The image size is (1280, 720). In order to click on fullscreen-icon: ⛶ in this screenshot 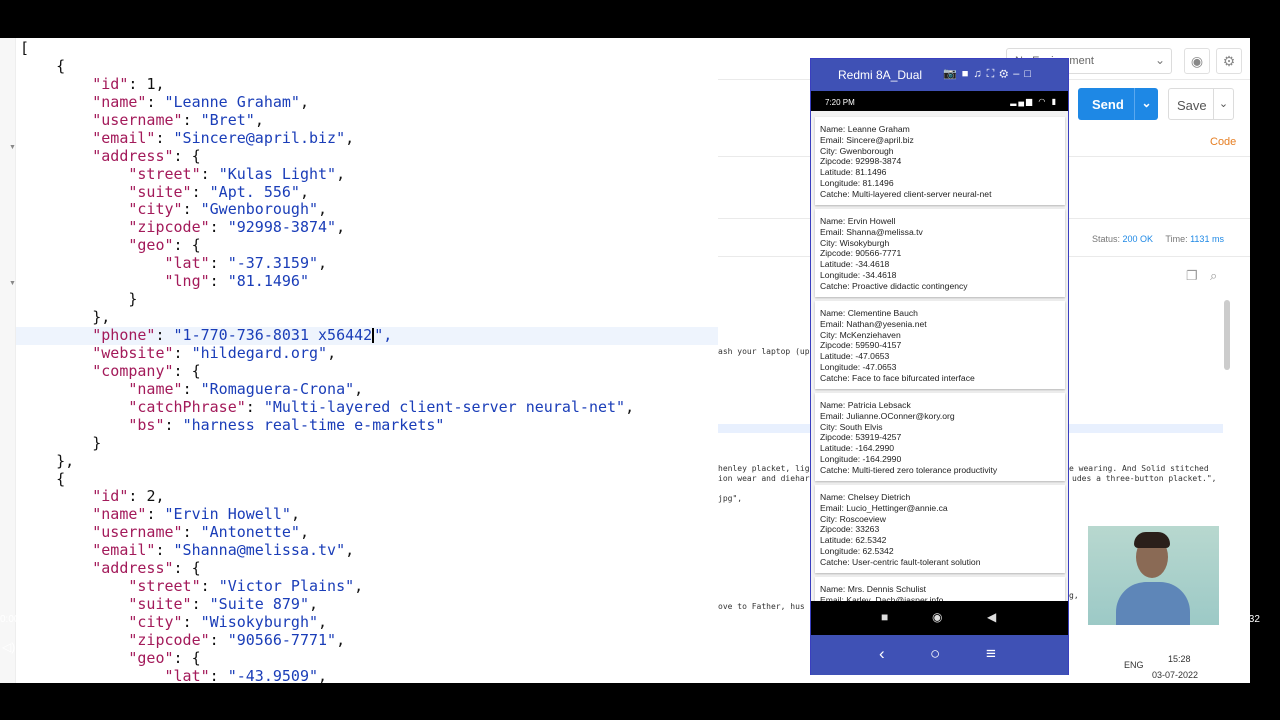, I will do `click(993, 74)`.